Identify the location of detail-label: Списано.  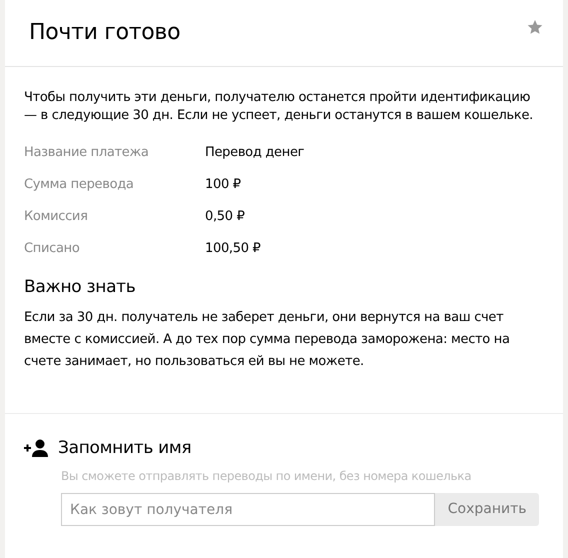
(52, 249).